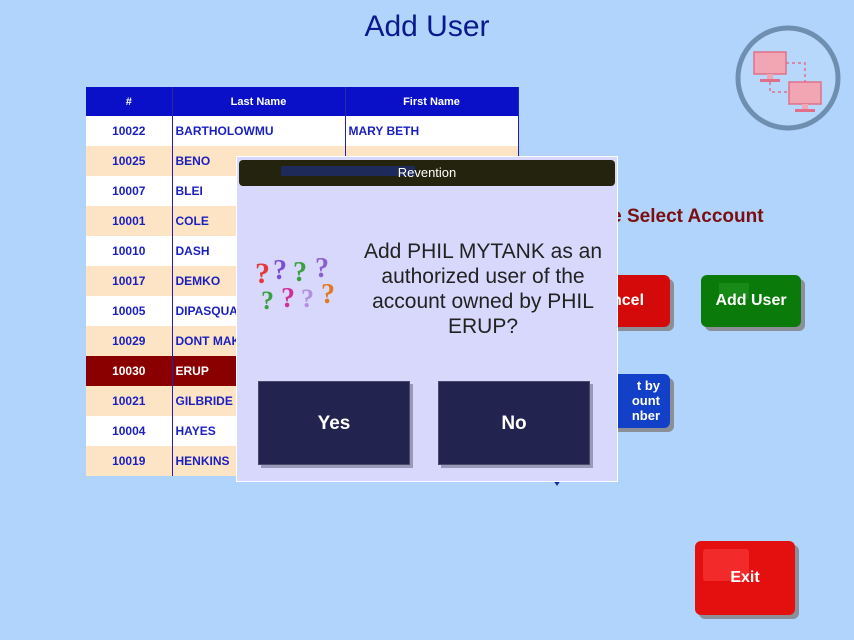 The width and height of the screenshot is (854, 640). I want to click on page-title: Add User, so click(427, 26).